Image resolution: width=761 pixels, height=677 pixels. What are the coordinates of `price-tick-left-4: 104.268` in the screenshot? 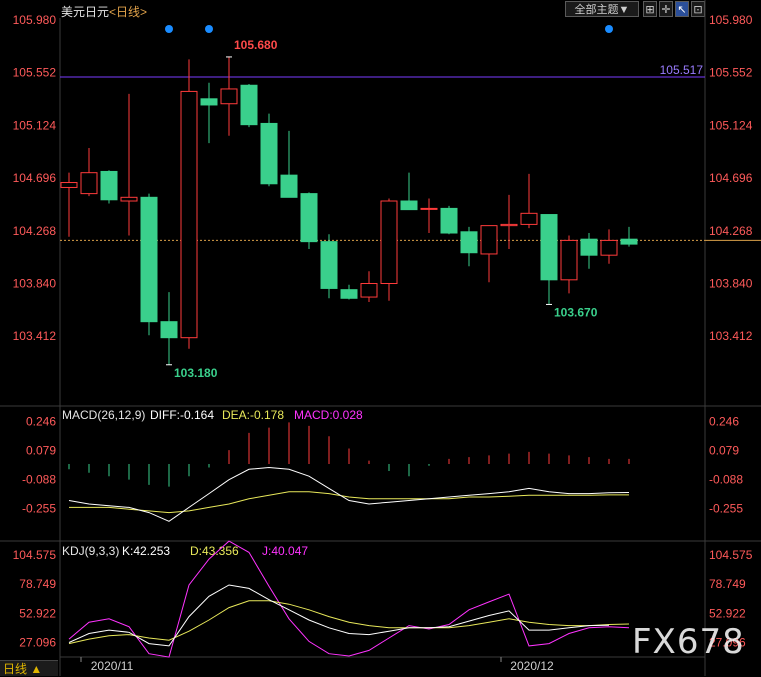 It's located at (35, 231).